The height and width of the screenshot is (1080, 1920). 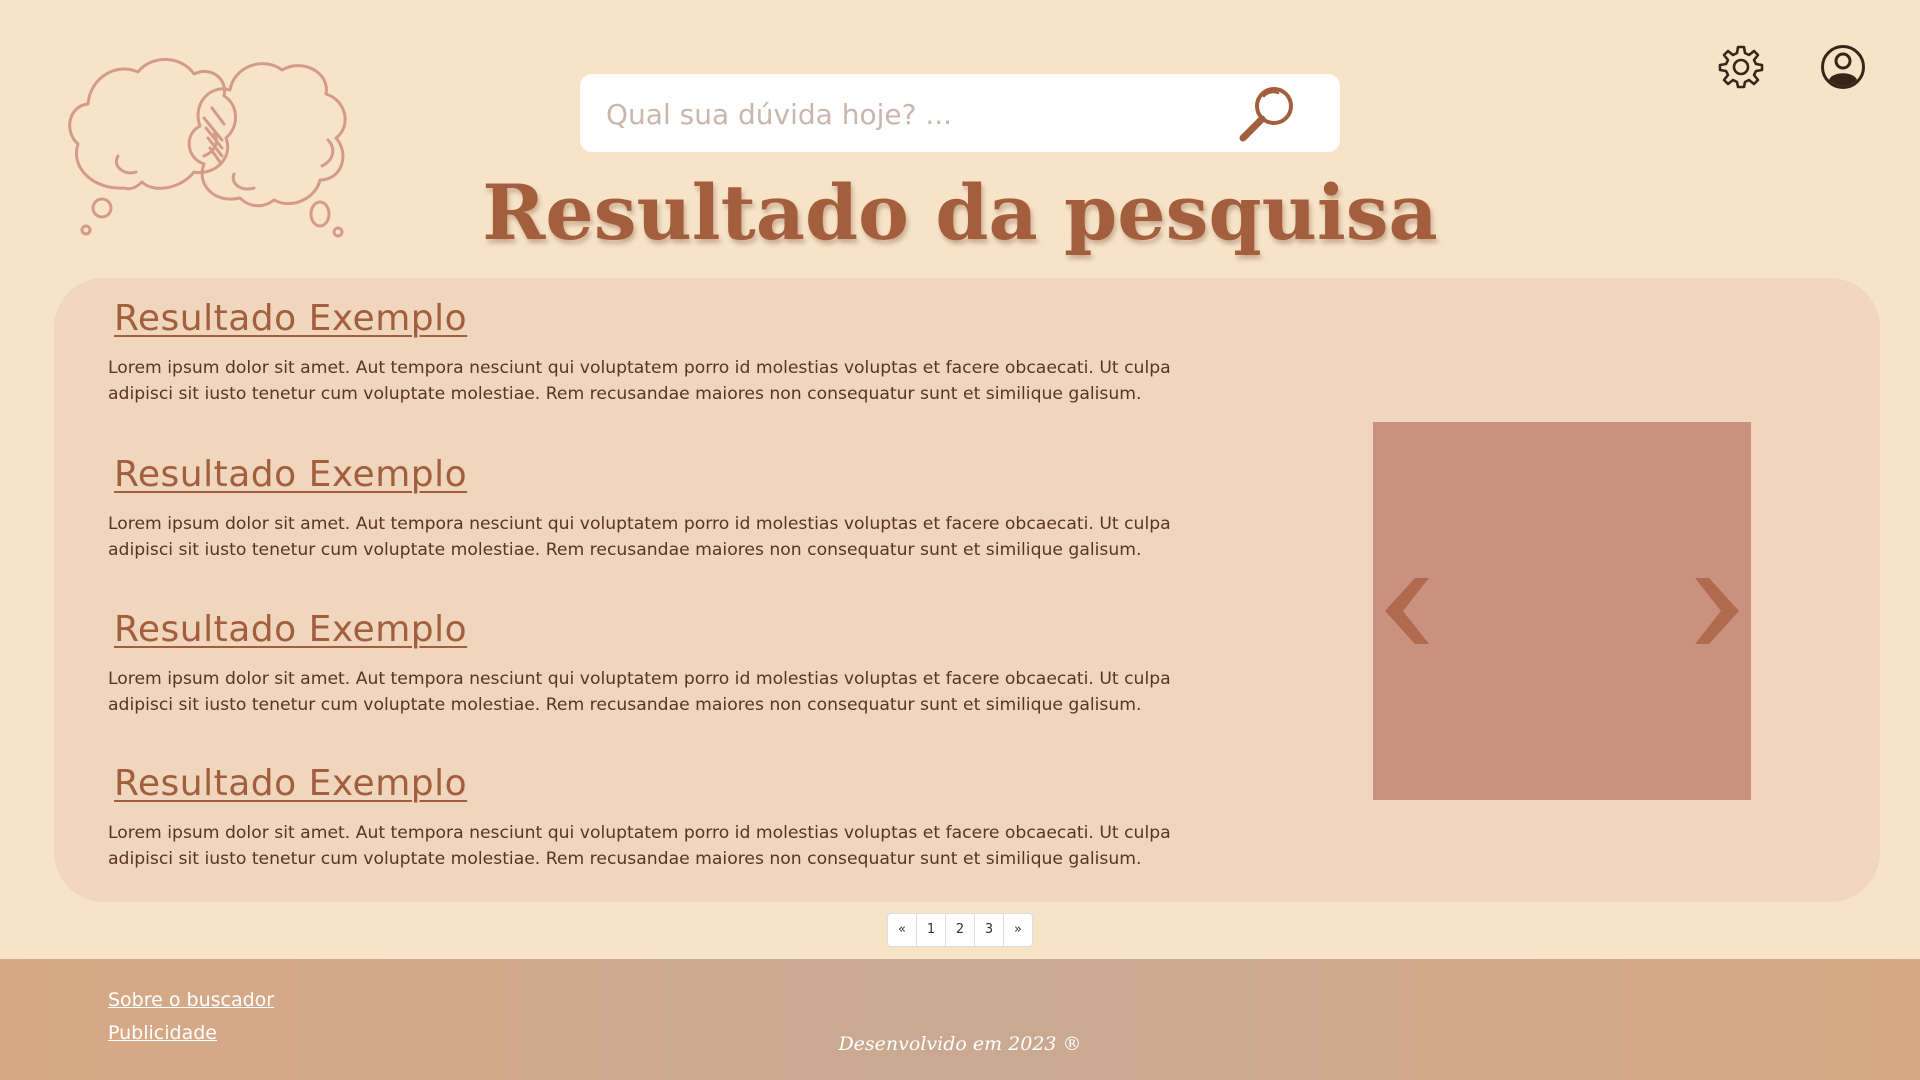 I want to click on search-bar, so click(x=960, y=114).